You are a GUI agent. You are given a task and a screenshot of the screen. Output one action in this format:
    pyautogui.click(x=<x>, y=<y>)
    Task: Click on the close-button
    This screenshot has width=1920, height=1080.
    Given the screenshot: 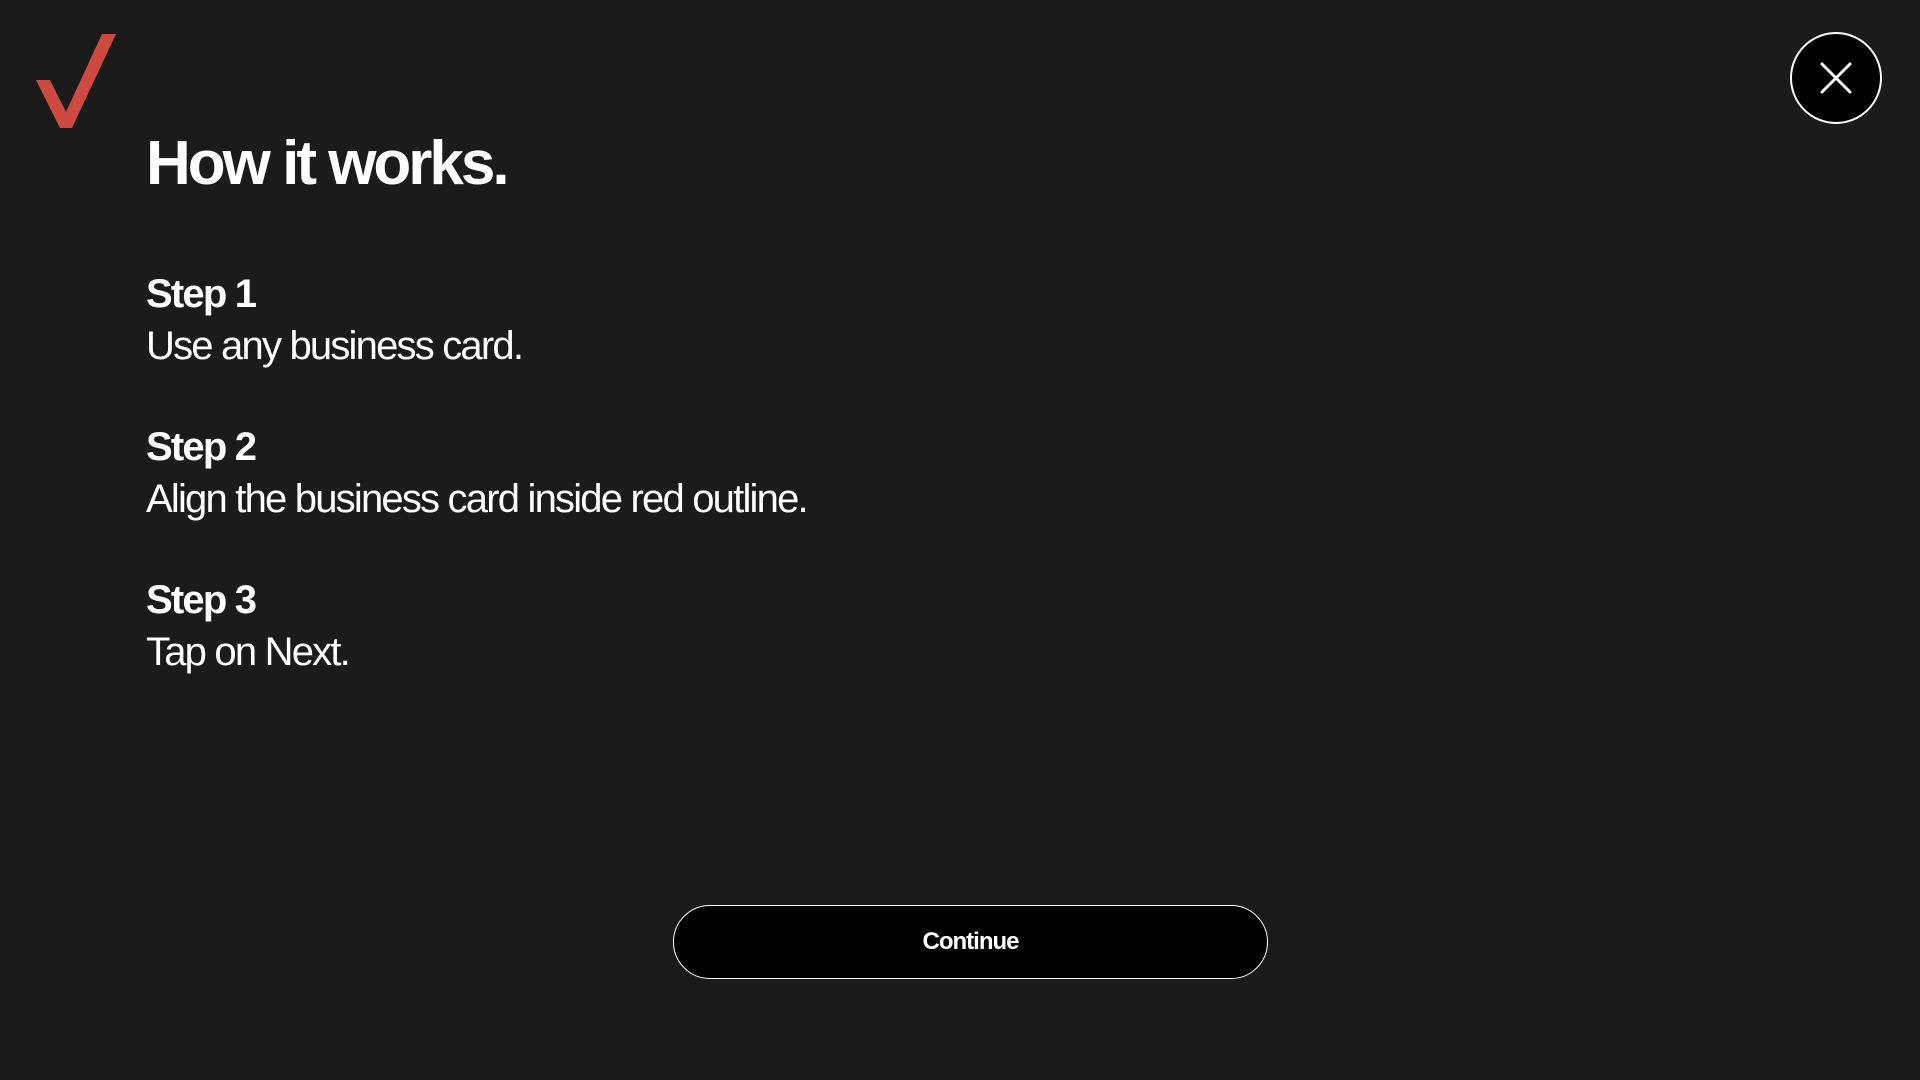 What is the action you would take?
    pyautogui.click(x=1836, y=78)
    